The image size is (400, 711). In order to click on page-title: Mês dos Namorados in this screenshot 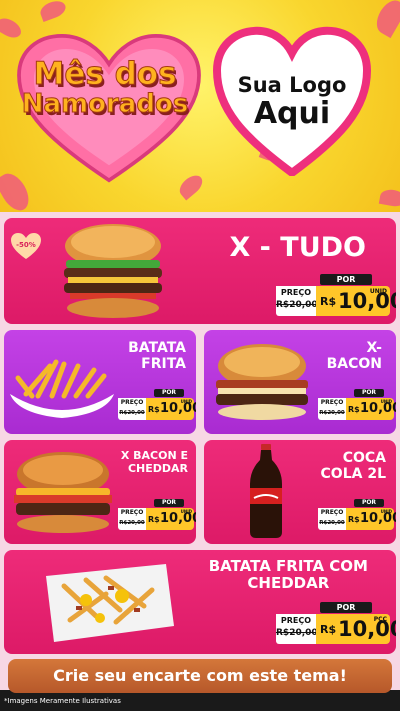, I will do `click(105, 87)`.